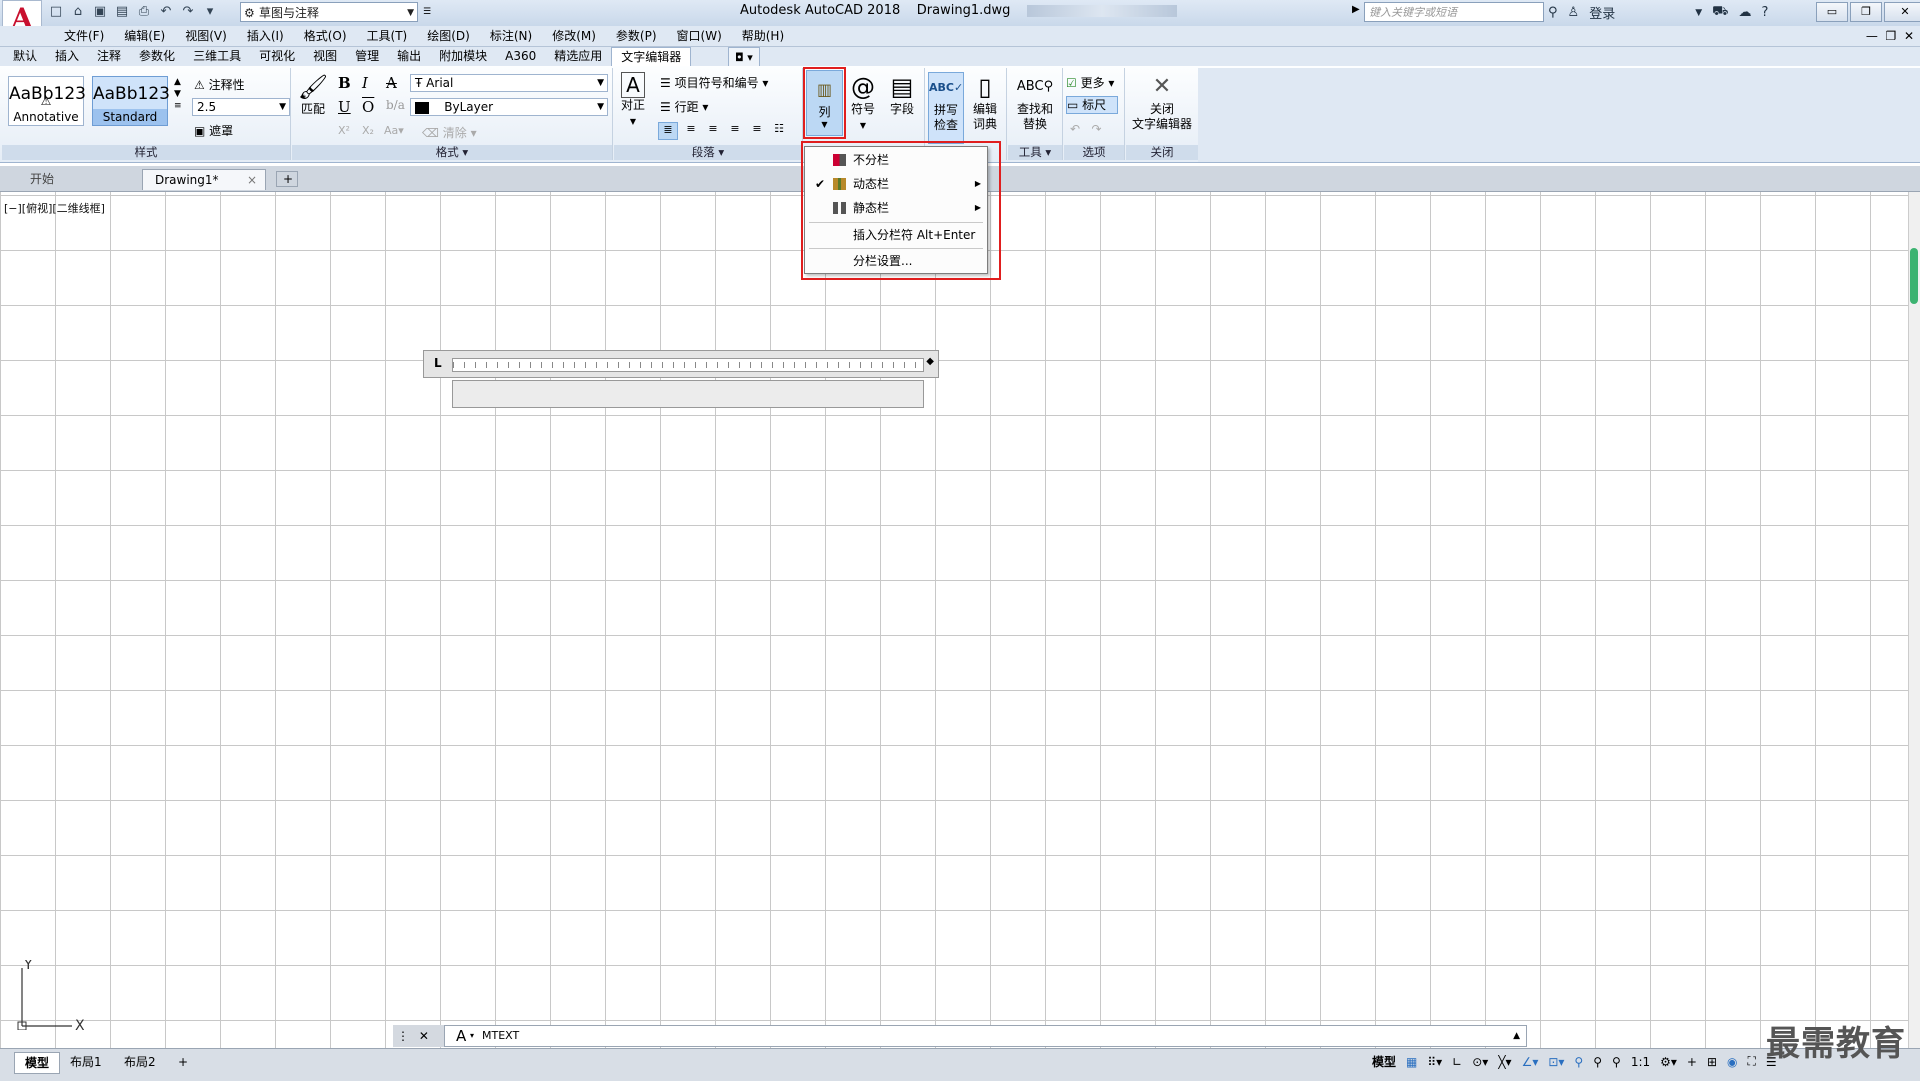 This screenshot has width=1920, height=1081. I want to click on navigation-bar-handle, so click(1914, 276).